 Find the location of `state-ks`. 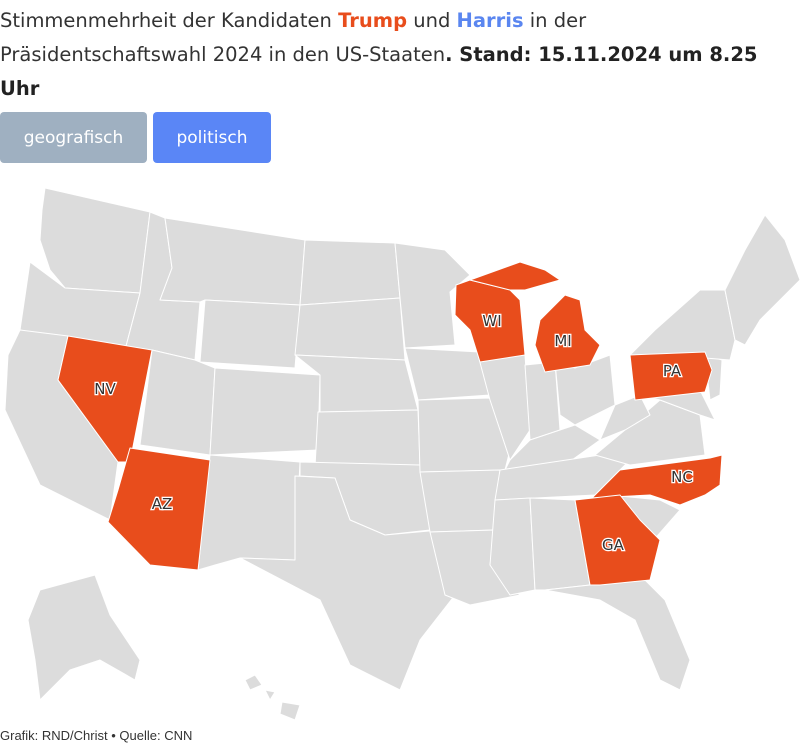

state-ks is located at coordinates (367, 438).